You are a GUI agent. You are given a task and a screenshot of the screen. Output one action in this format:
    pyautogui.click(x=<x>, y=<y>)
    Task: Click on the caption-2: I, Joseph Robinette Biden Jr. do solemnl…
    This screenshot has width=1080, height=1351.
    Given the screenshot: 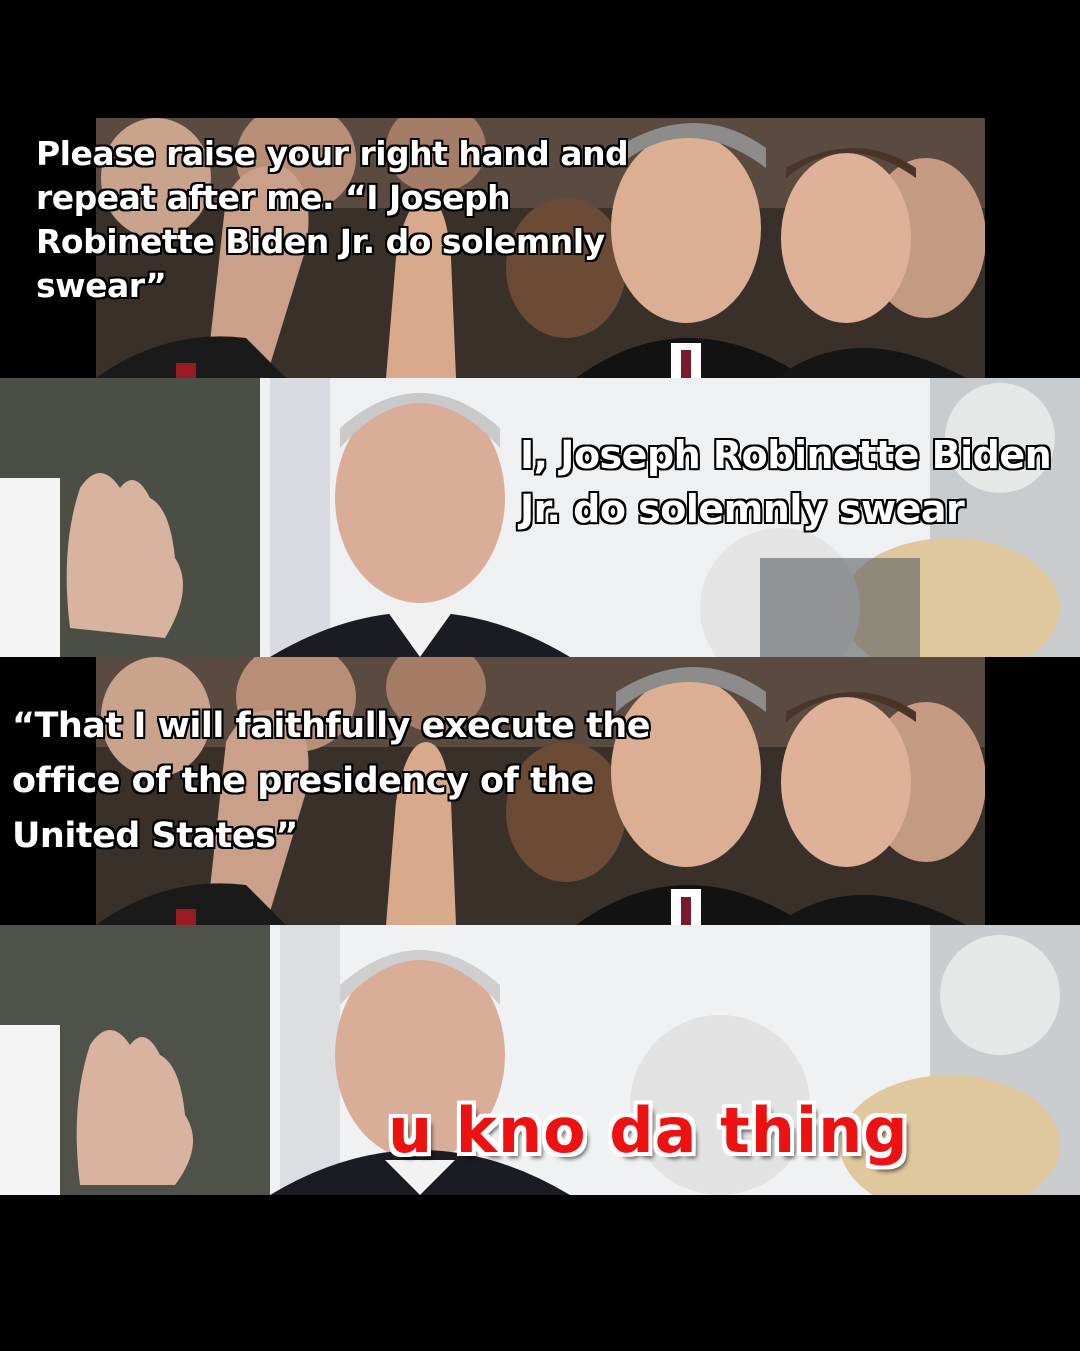 What is the action you would take?
    pyautogui.click(x=786, y=482)
    